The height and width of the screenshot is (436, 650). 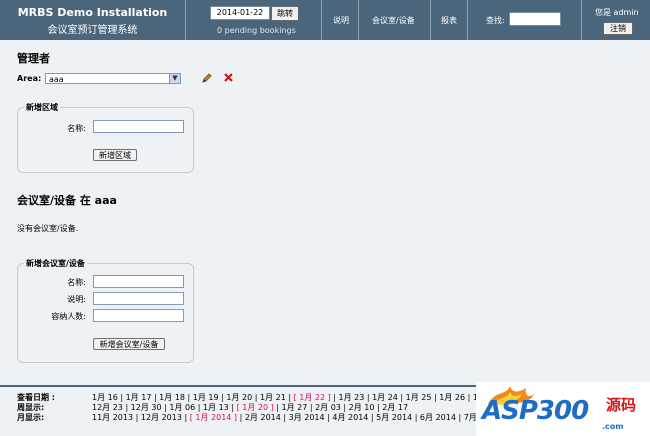 What do you see at coordinates (285, 13) in the screenshot?
I see `goto-date-button: 跳转` at bounding box center [285, 13].